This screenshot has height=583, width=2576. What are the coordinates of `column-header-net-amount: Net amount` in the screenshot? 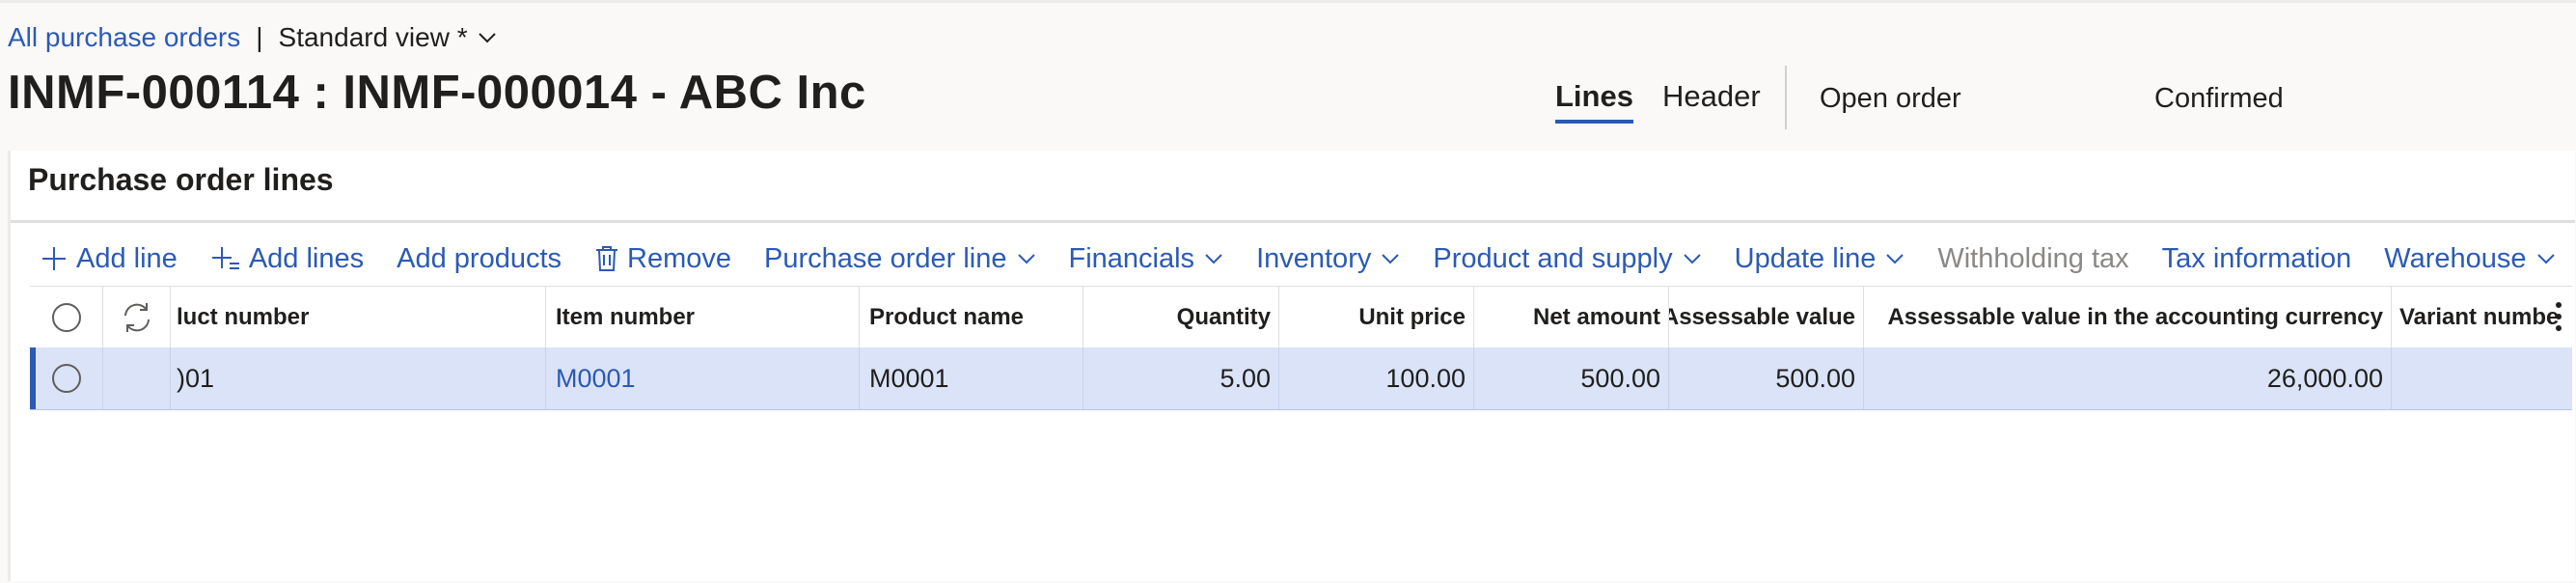 It's located at (1571, 318).